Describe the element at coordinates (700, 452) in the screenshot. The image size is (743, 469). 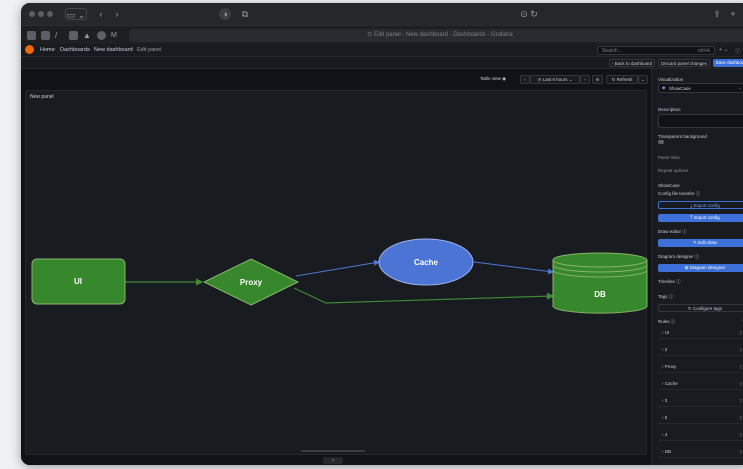
I see `rule-item: › DB▯✕` at that location.